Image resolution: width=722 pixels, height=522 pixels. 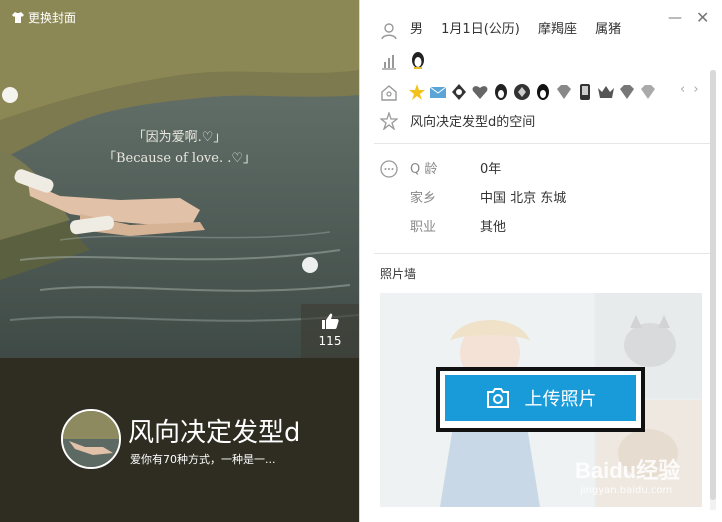 I want to click on camera-icon, so click(x=497, y=398).